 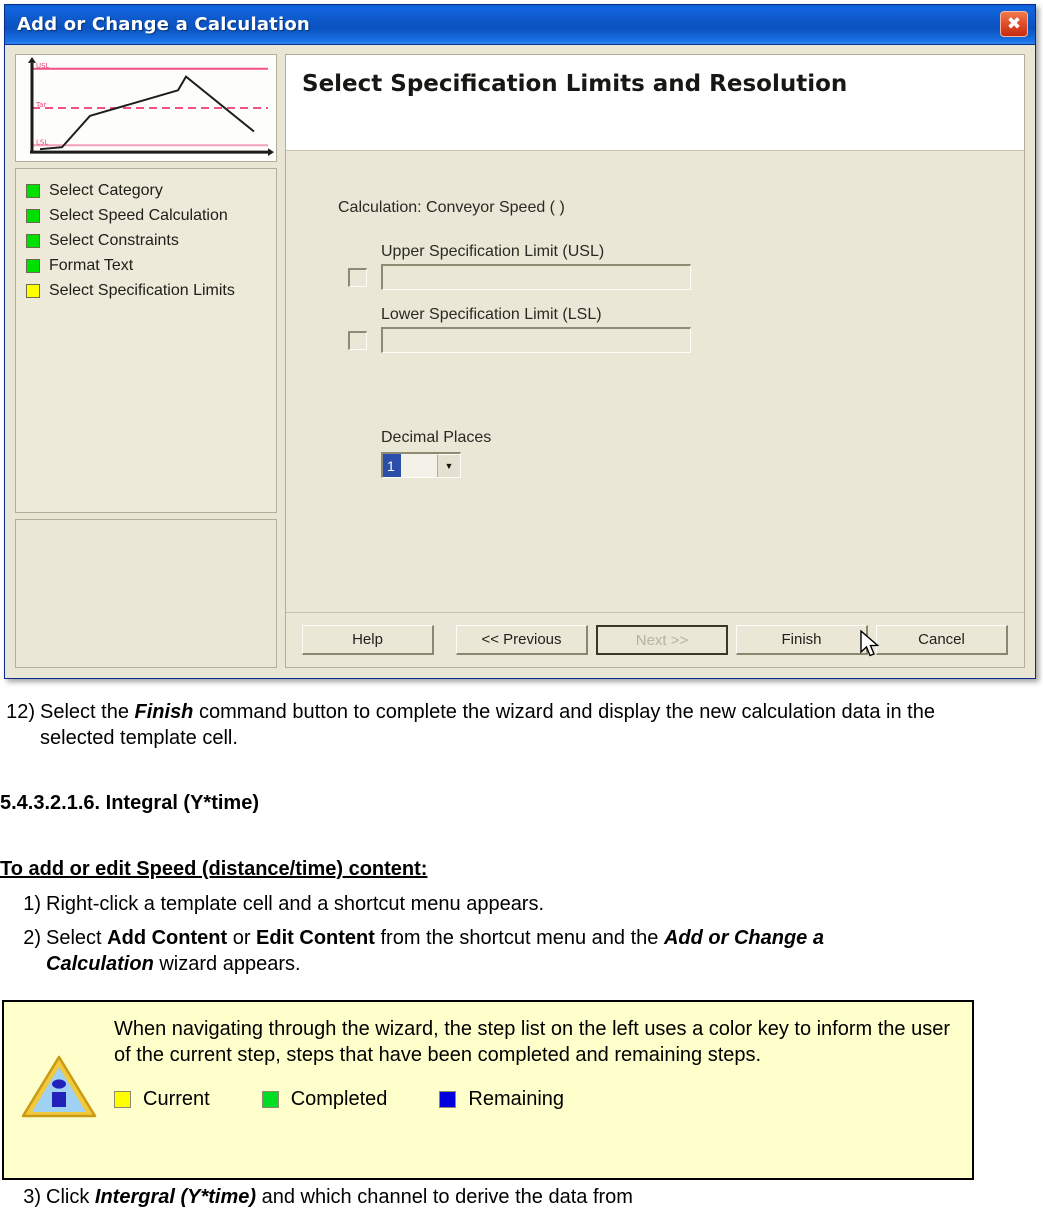 I want to click on preview-thumbnail: USL Tar LSL, so click(x=146, y=108).